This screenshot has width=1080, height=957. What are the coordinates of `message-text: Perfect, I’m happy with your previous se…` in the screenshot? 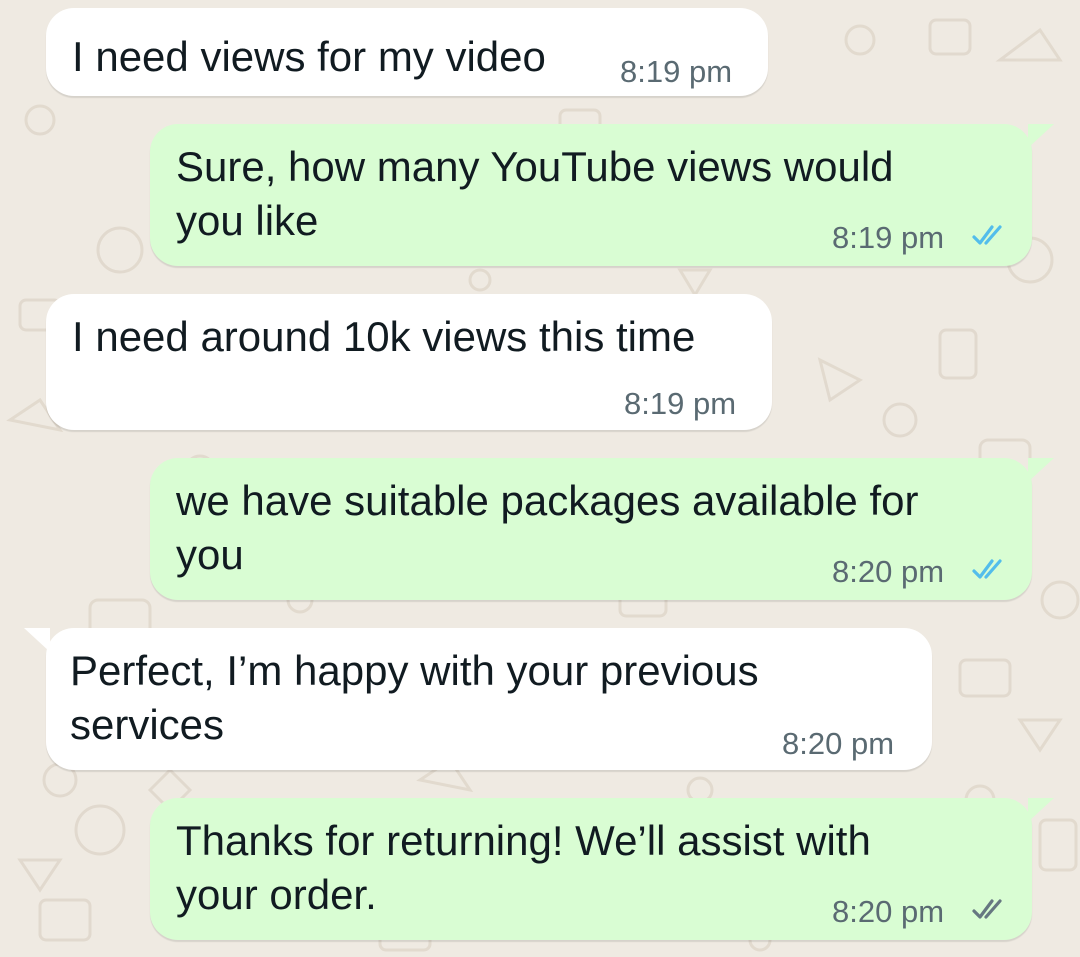 It's located at (414, 697).